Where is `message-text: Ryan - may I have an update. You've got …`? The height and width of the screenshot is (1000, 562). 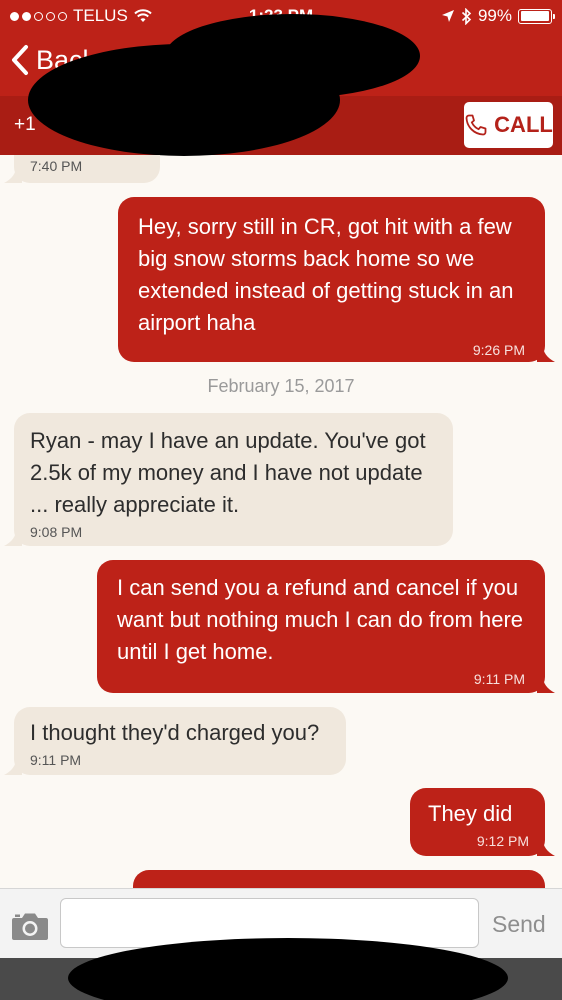
message-text: Ryan - may I have an update. You've got … is located at coordinates (228, 472).